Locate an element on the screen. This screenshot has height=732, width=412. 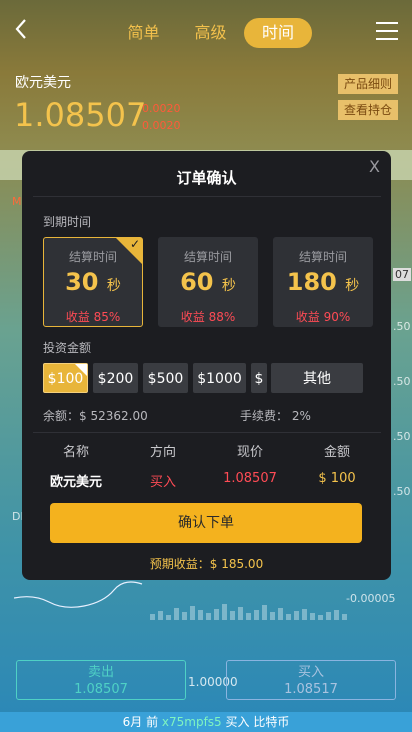
buy-label: 买入 is located at coordinates (310, 672).